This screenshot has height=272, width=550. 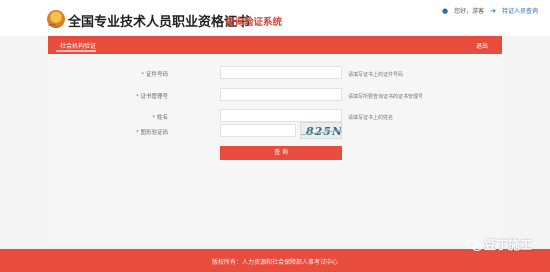 I want to click on watermark: 豆丁施工, so click(x=499, y=244).